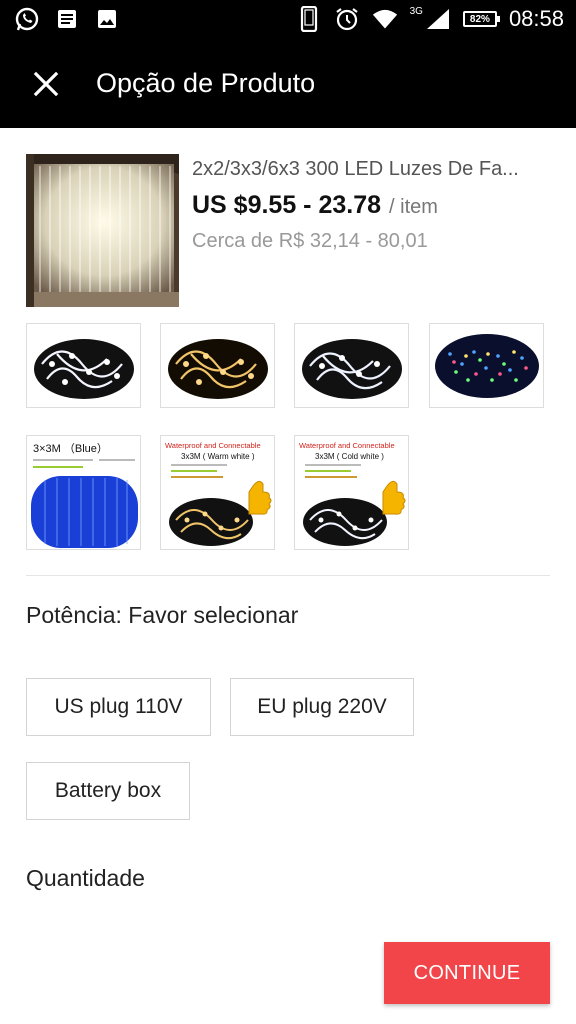 Image resolution: width=576 pixels, height=1024 pixels. Describe the element at coordinates (438, 19) in the screenshot. I see `signal-icon` at that location.